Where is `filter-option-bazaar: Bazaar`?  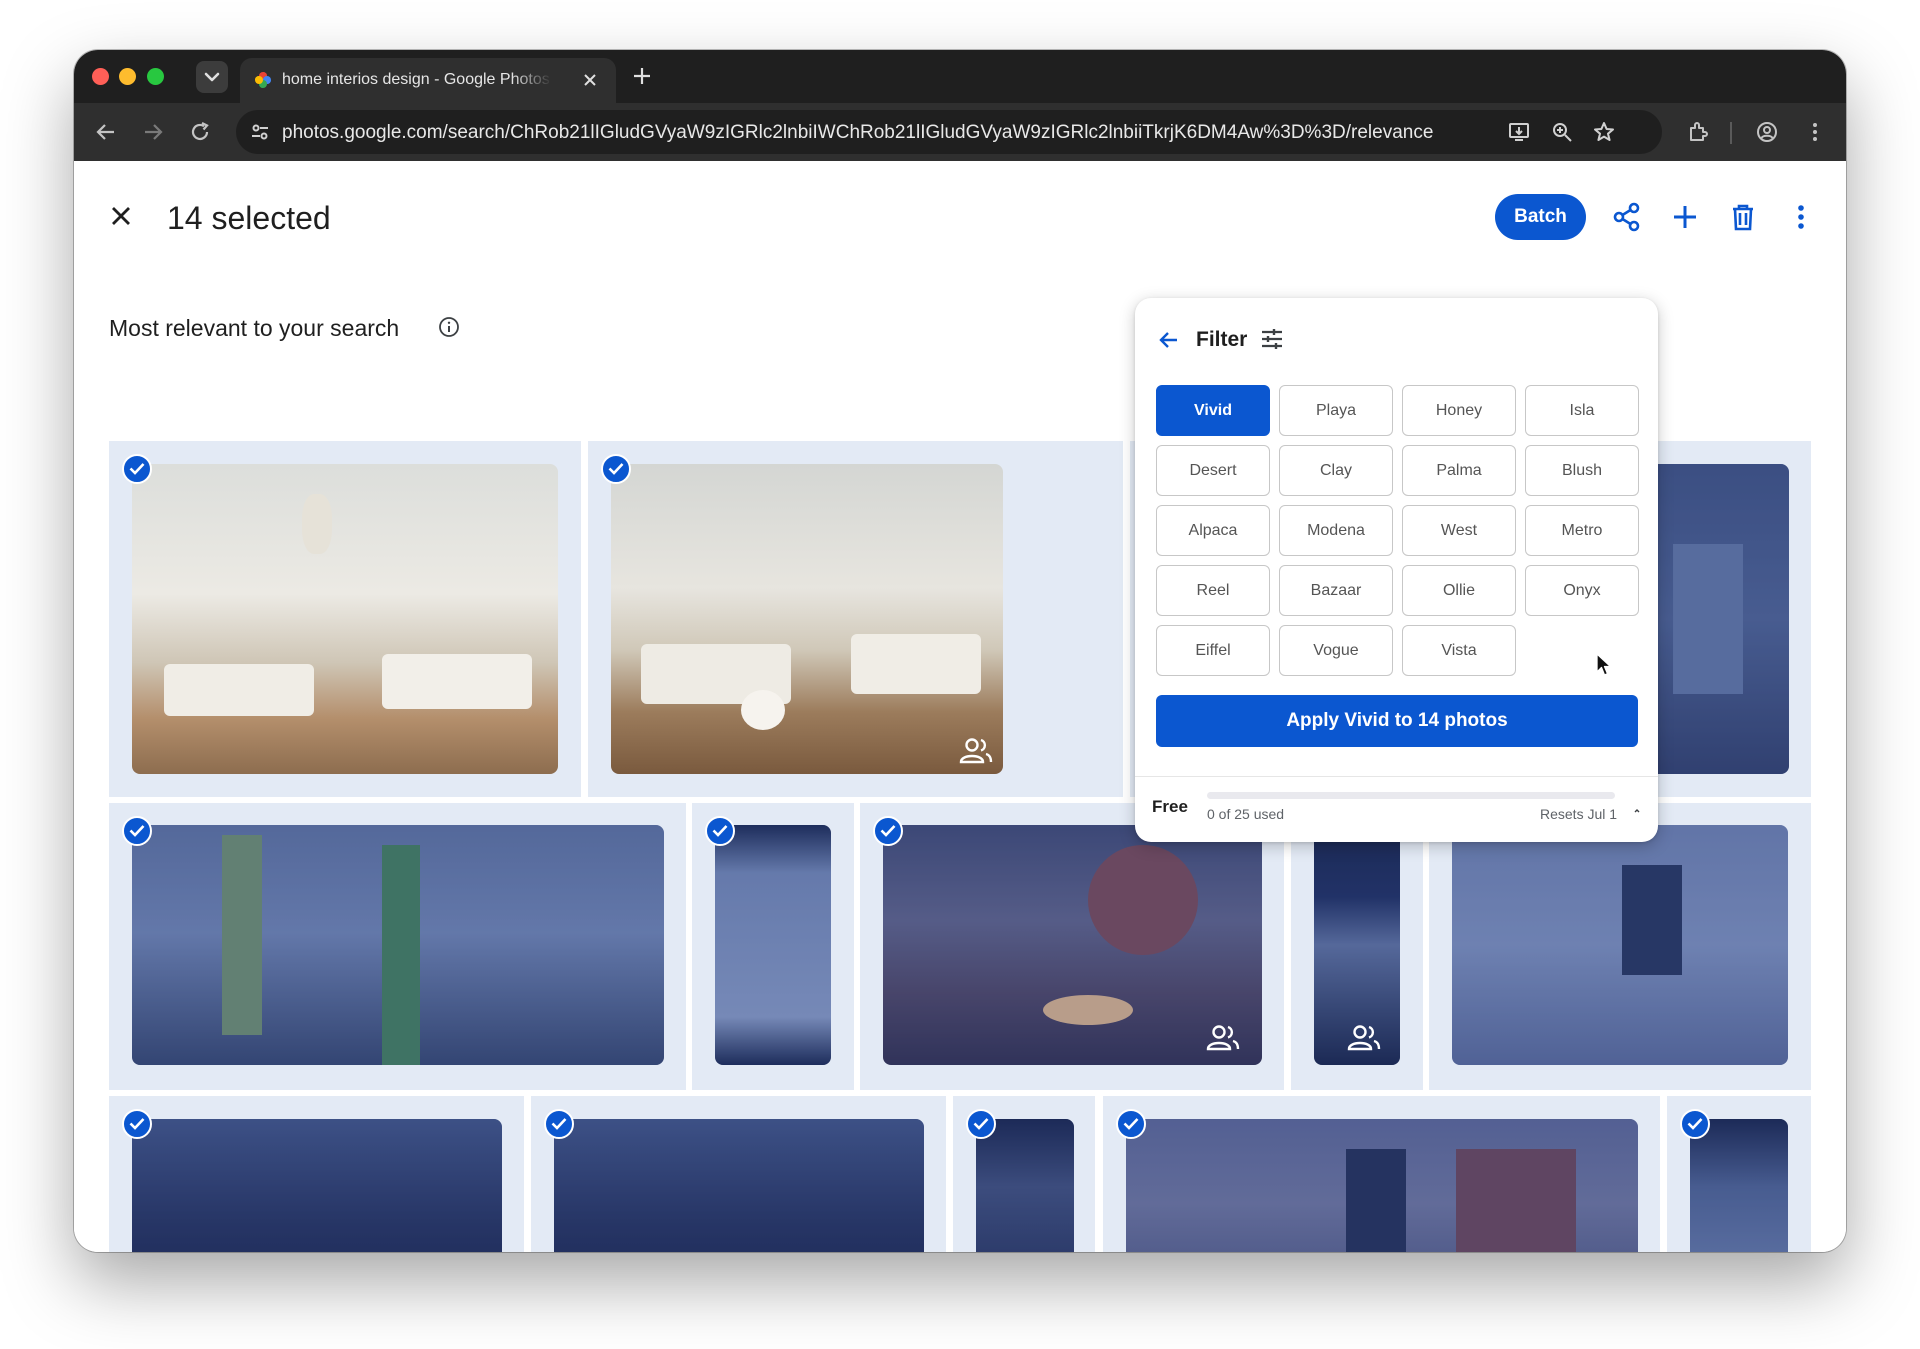 filter-option-bazaar: Bazaar is located at coordinates (1336, 590).